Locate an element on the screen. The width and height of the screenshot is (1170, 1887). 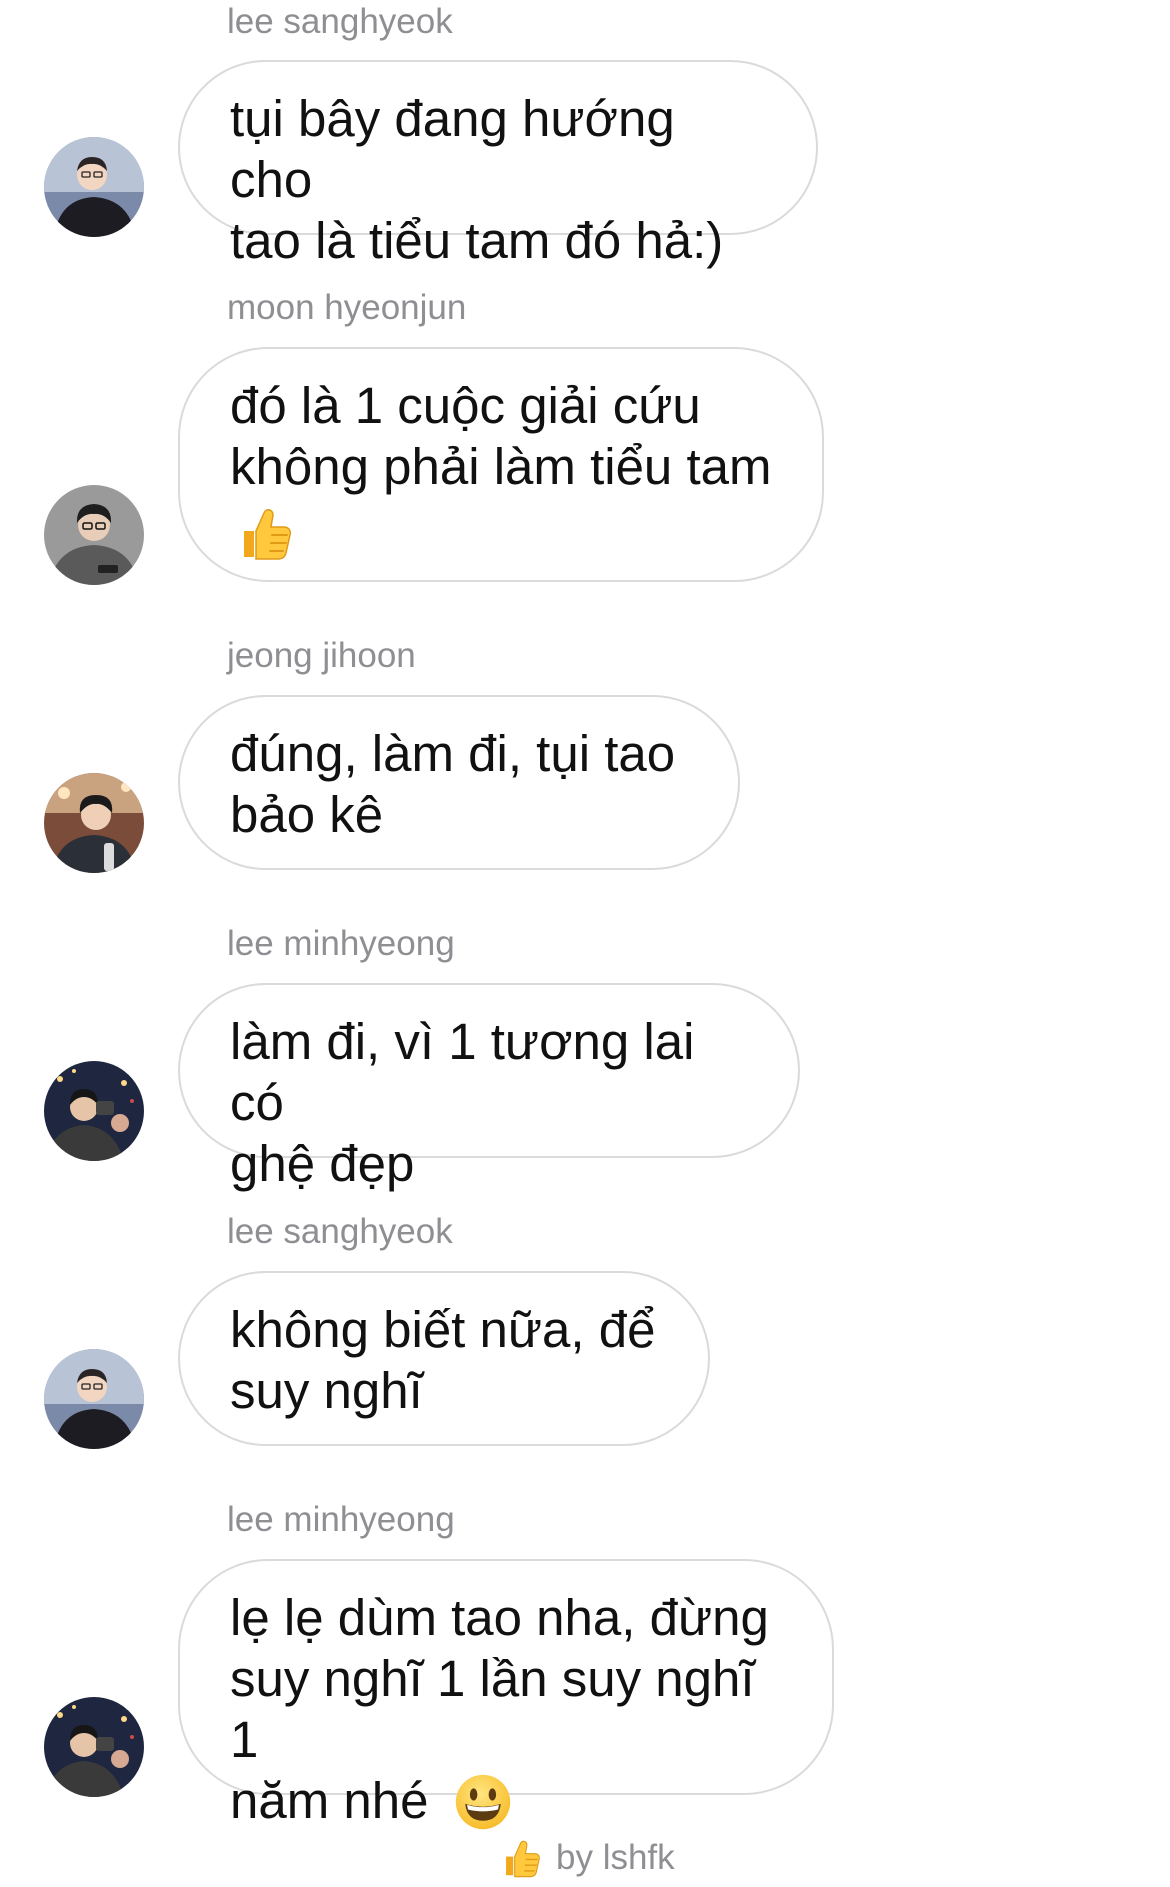
avatar-moon-hyeonjun is located at coordinates (94, 535).